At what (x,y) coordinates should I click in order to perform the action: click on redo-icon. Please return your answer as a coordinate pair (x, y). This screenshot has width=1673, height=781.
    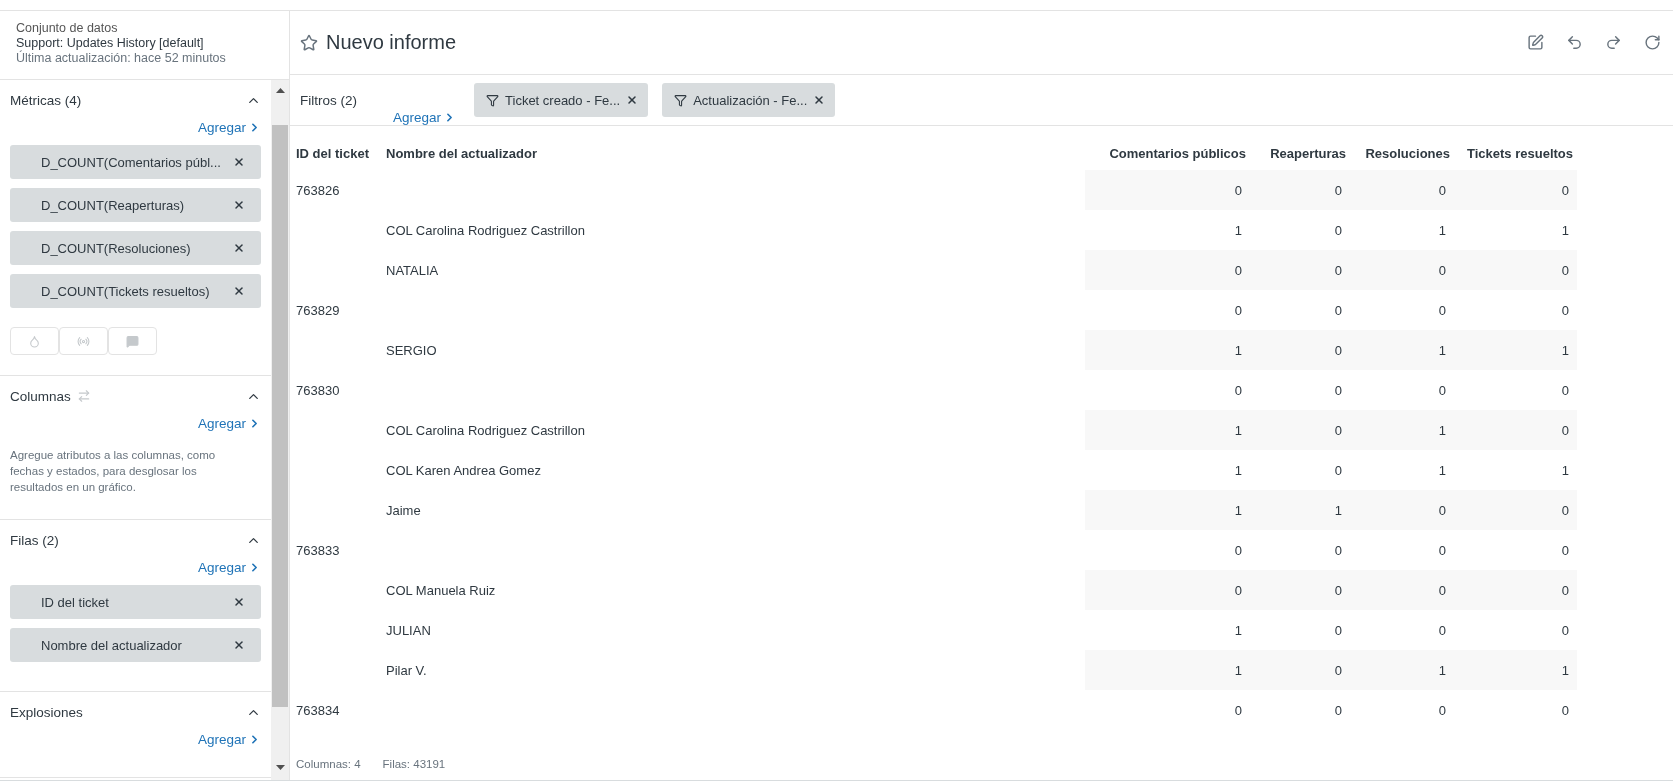
    Looking at the image, I should click on (1613, 42).